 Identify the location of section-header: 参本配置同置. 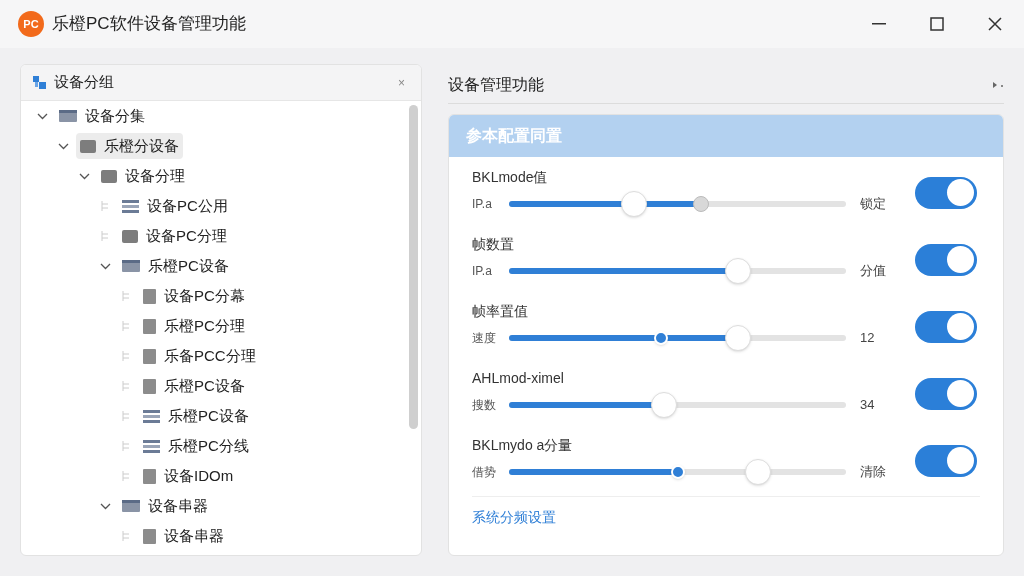
(726, 136).